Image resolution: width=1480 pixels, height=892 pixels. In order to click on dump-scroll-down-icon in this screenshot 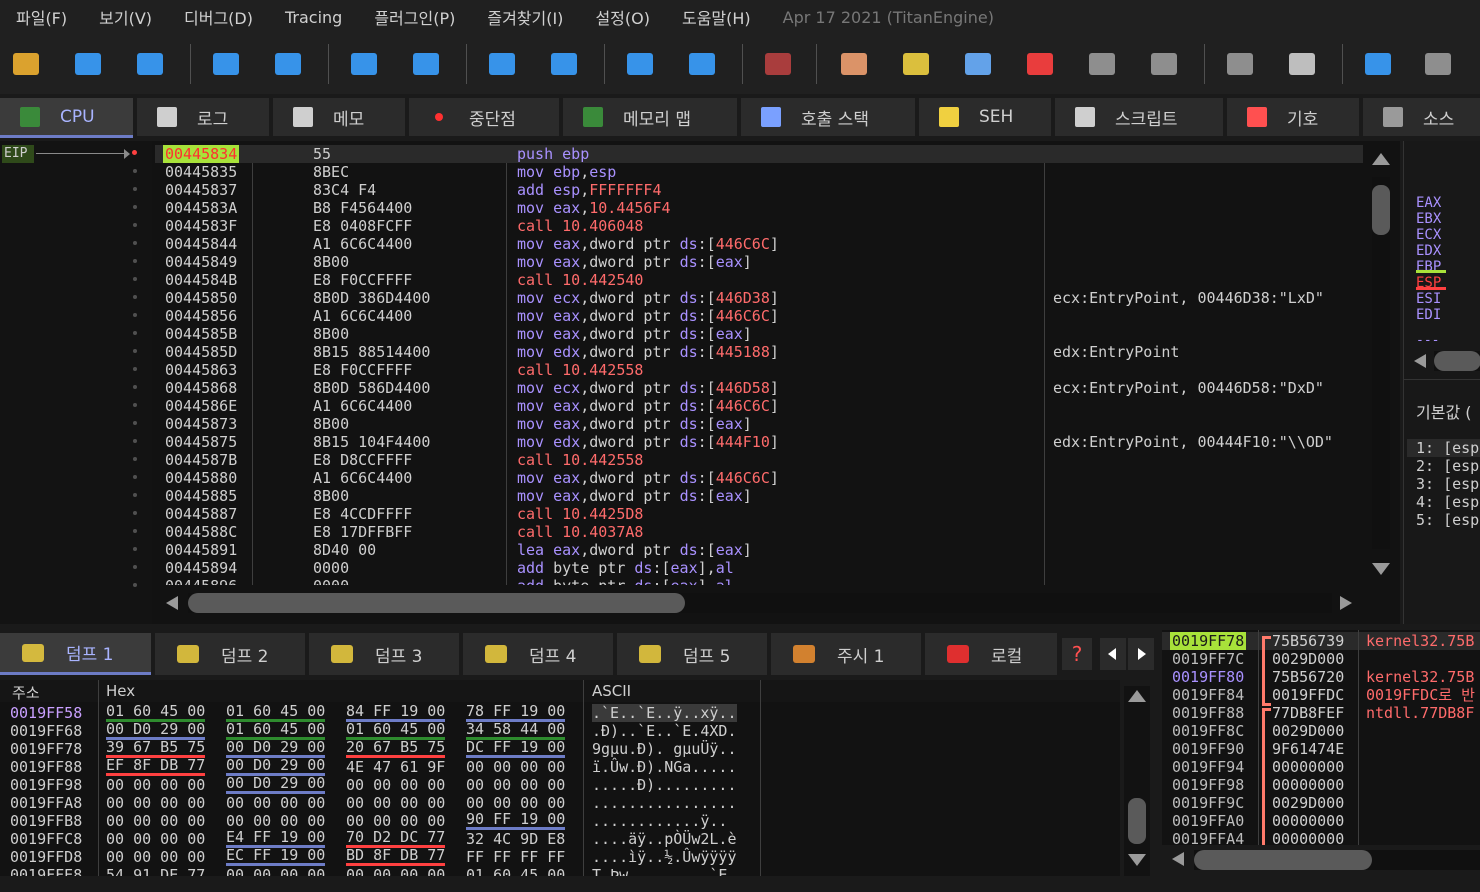, I will do `click(1137, 860)`.